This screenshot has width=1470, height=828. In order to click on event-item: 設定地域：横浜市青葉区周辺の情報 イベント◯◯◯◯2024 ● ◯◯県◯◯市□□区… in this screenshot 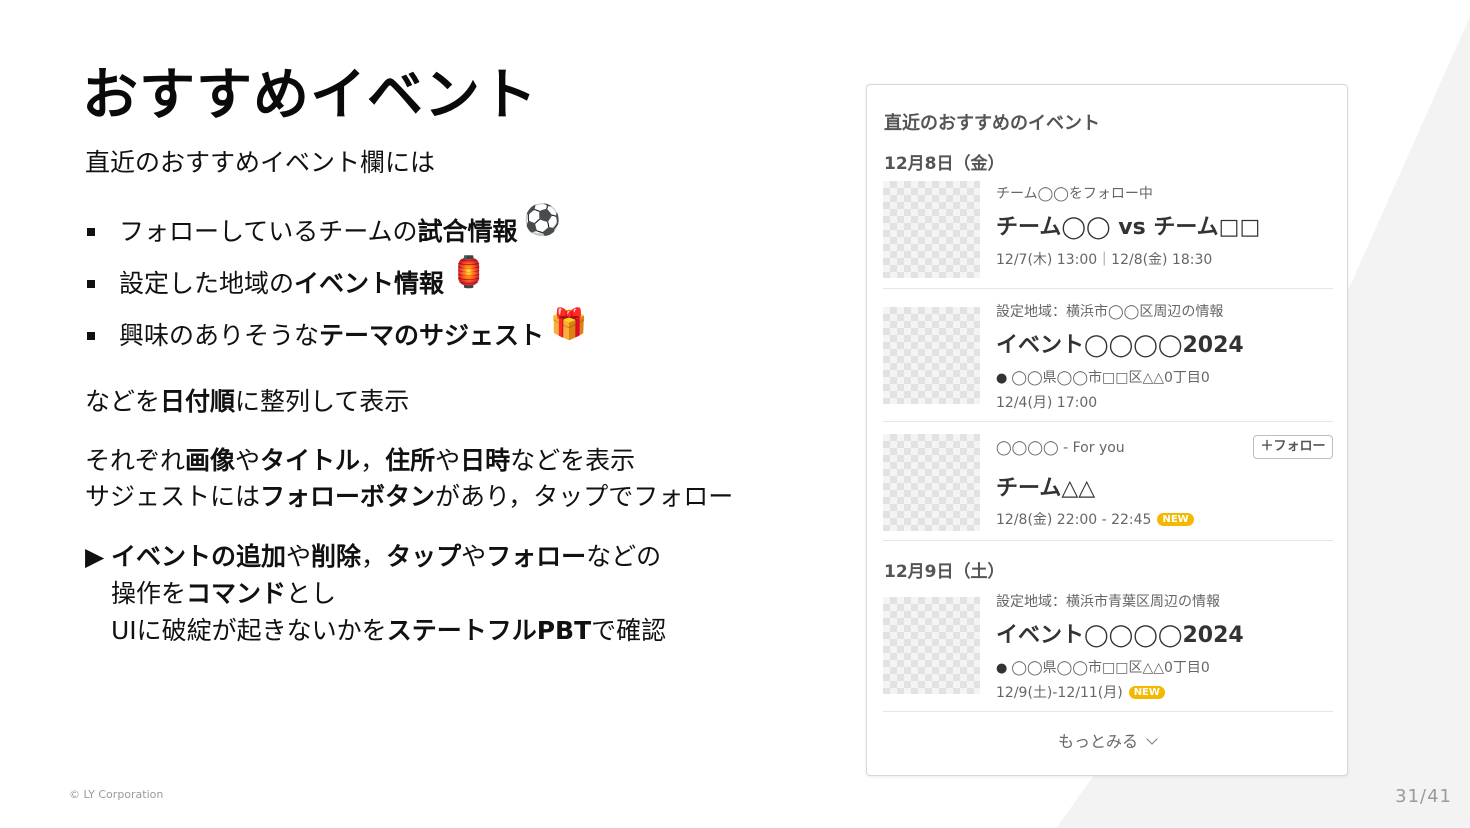, I will do `click(1108, 648)`.